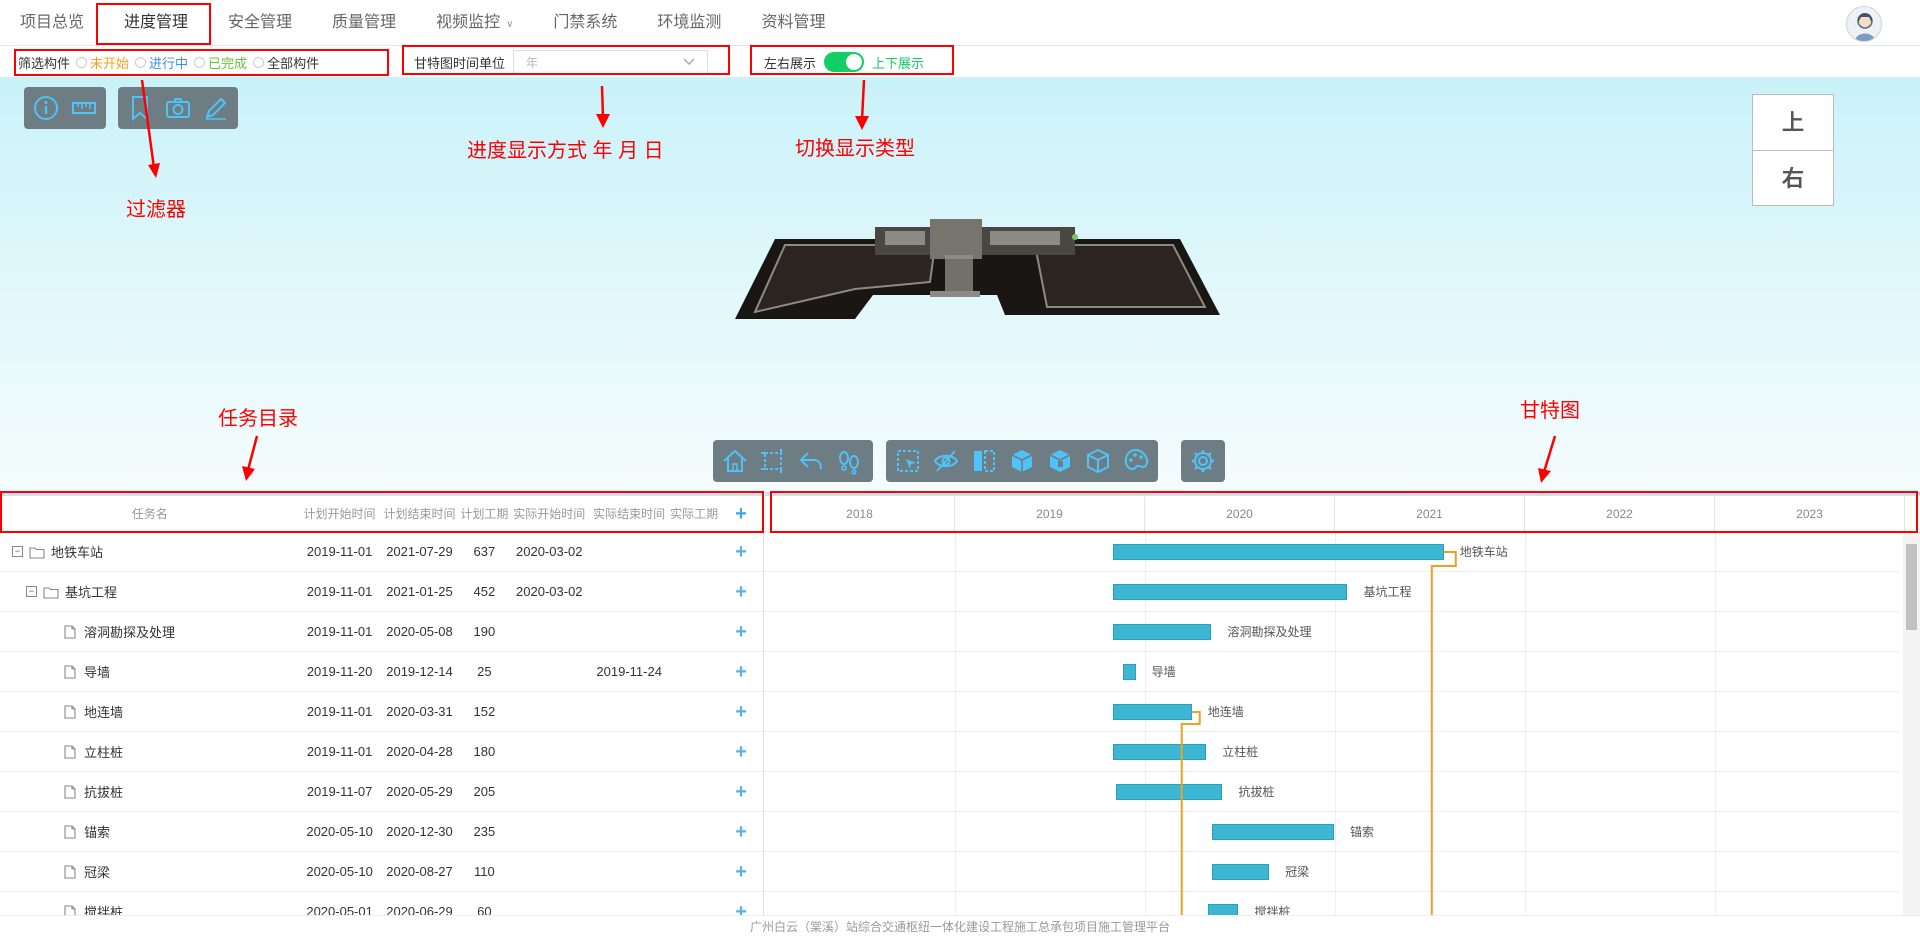 The image size is (1920, 938). Describe the element at coordinates (1550, 411) in the screenshot. I see `annotation-gantt: 甘特图` at that location.